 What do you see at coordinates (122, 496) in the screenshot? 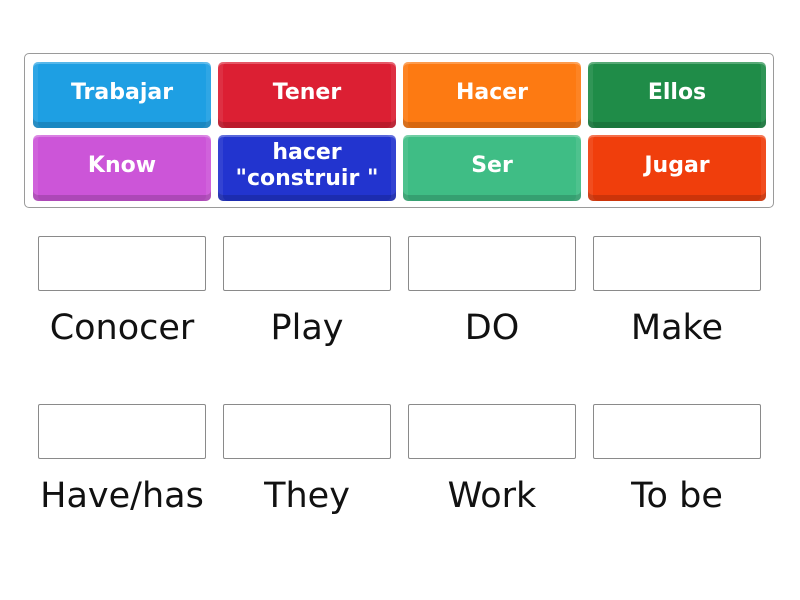
I see `target-label: Have/has` at bounding box center [122, 496].